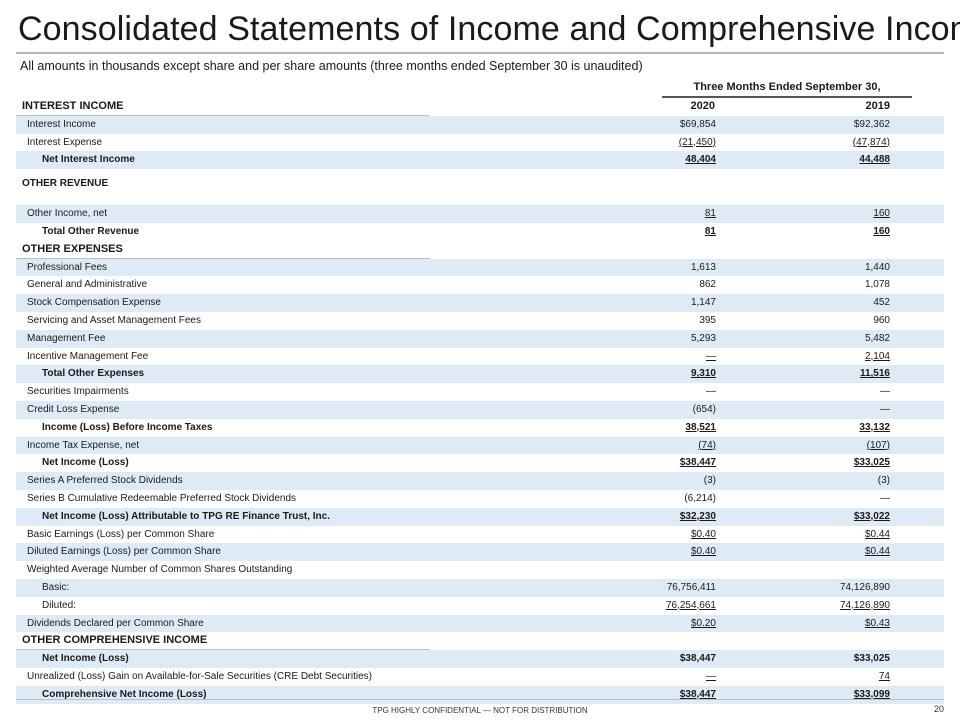 This screenshot has height=720, width=960. I want to click on row-label: Diluted Earnings (Loss) per Common Share, so click(124, 552).